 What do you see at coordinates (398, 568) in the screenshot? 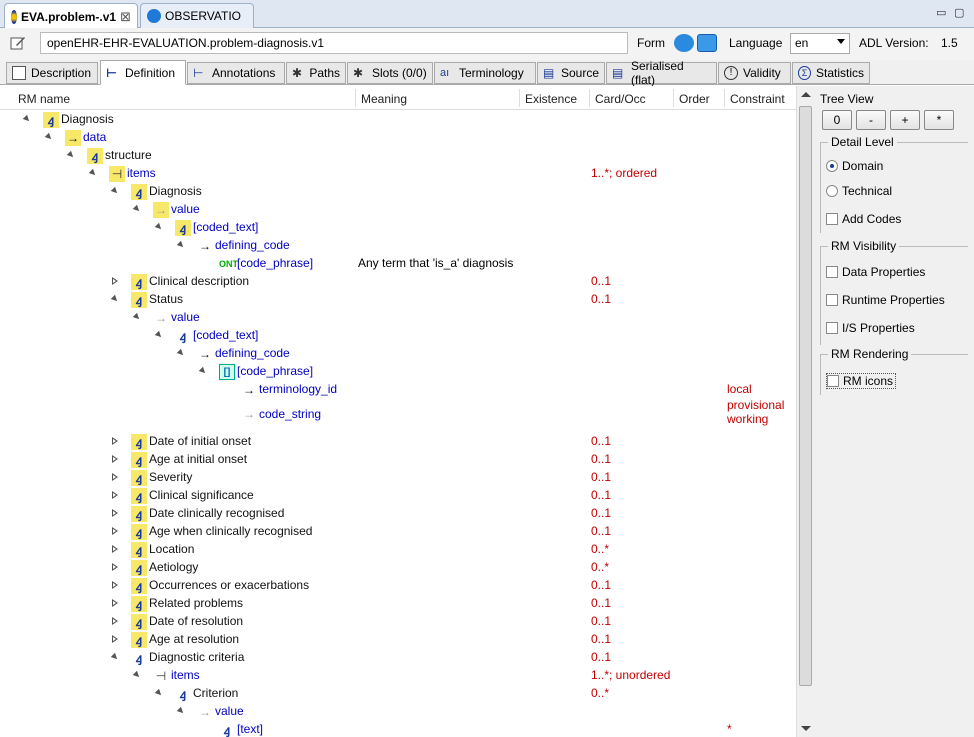
I see `tree-row: ꜭ Aetiology 0..*` at bounding box center [398, 568].